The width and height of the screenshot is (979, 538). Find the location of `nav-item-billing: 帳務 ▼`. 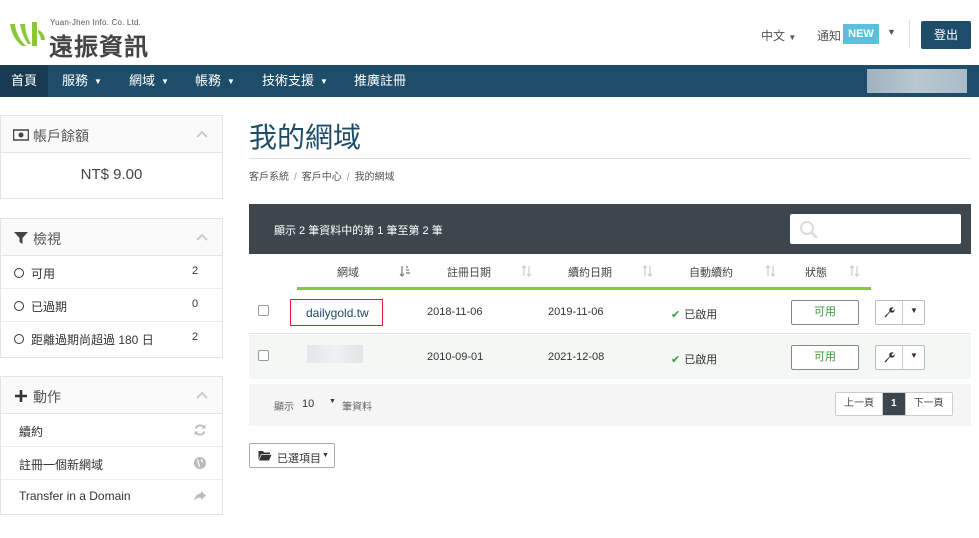

nav-item-billing: 帳務 ▼ is located at coordinates (215, 81).